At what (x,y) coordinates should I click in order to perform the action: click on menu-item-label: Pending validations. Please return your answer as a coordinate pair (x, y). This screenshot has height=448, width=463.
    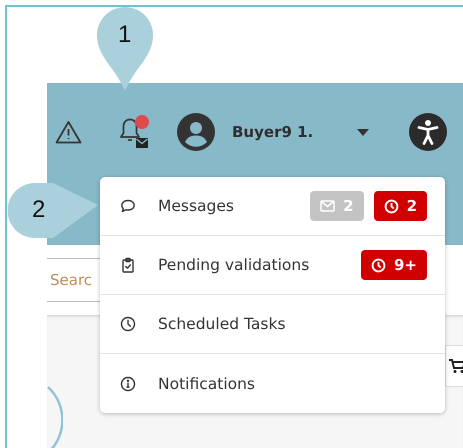
    Looking at the image, I should click on (234, 265).